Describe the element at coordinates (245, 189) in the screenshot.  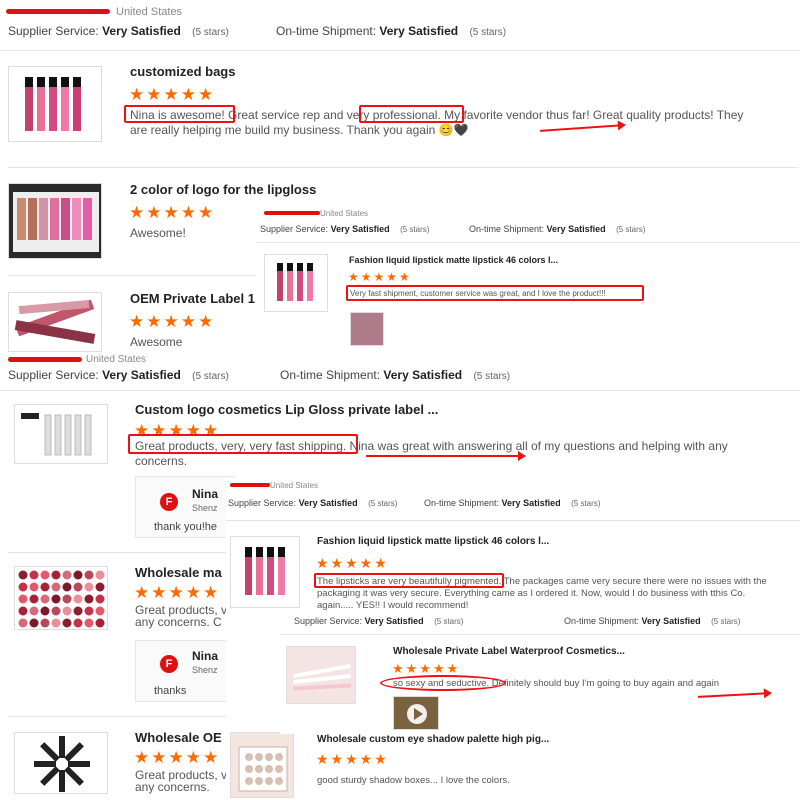
I see `product-title: 2 color of logo for the lipgloss` at that location.